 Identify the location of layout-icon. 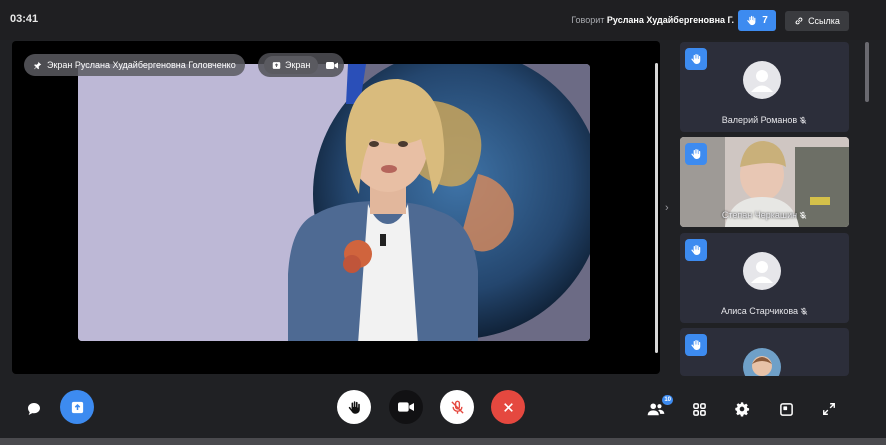
(786, 409).